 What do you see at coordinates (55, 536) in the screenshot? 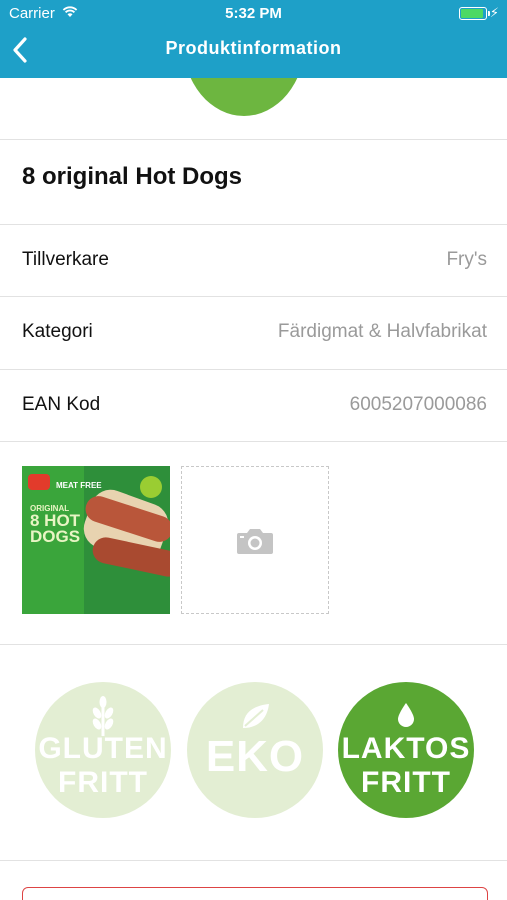
I see `package-line2: DOGS` at bounding box center [55, 536].